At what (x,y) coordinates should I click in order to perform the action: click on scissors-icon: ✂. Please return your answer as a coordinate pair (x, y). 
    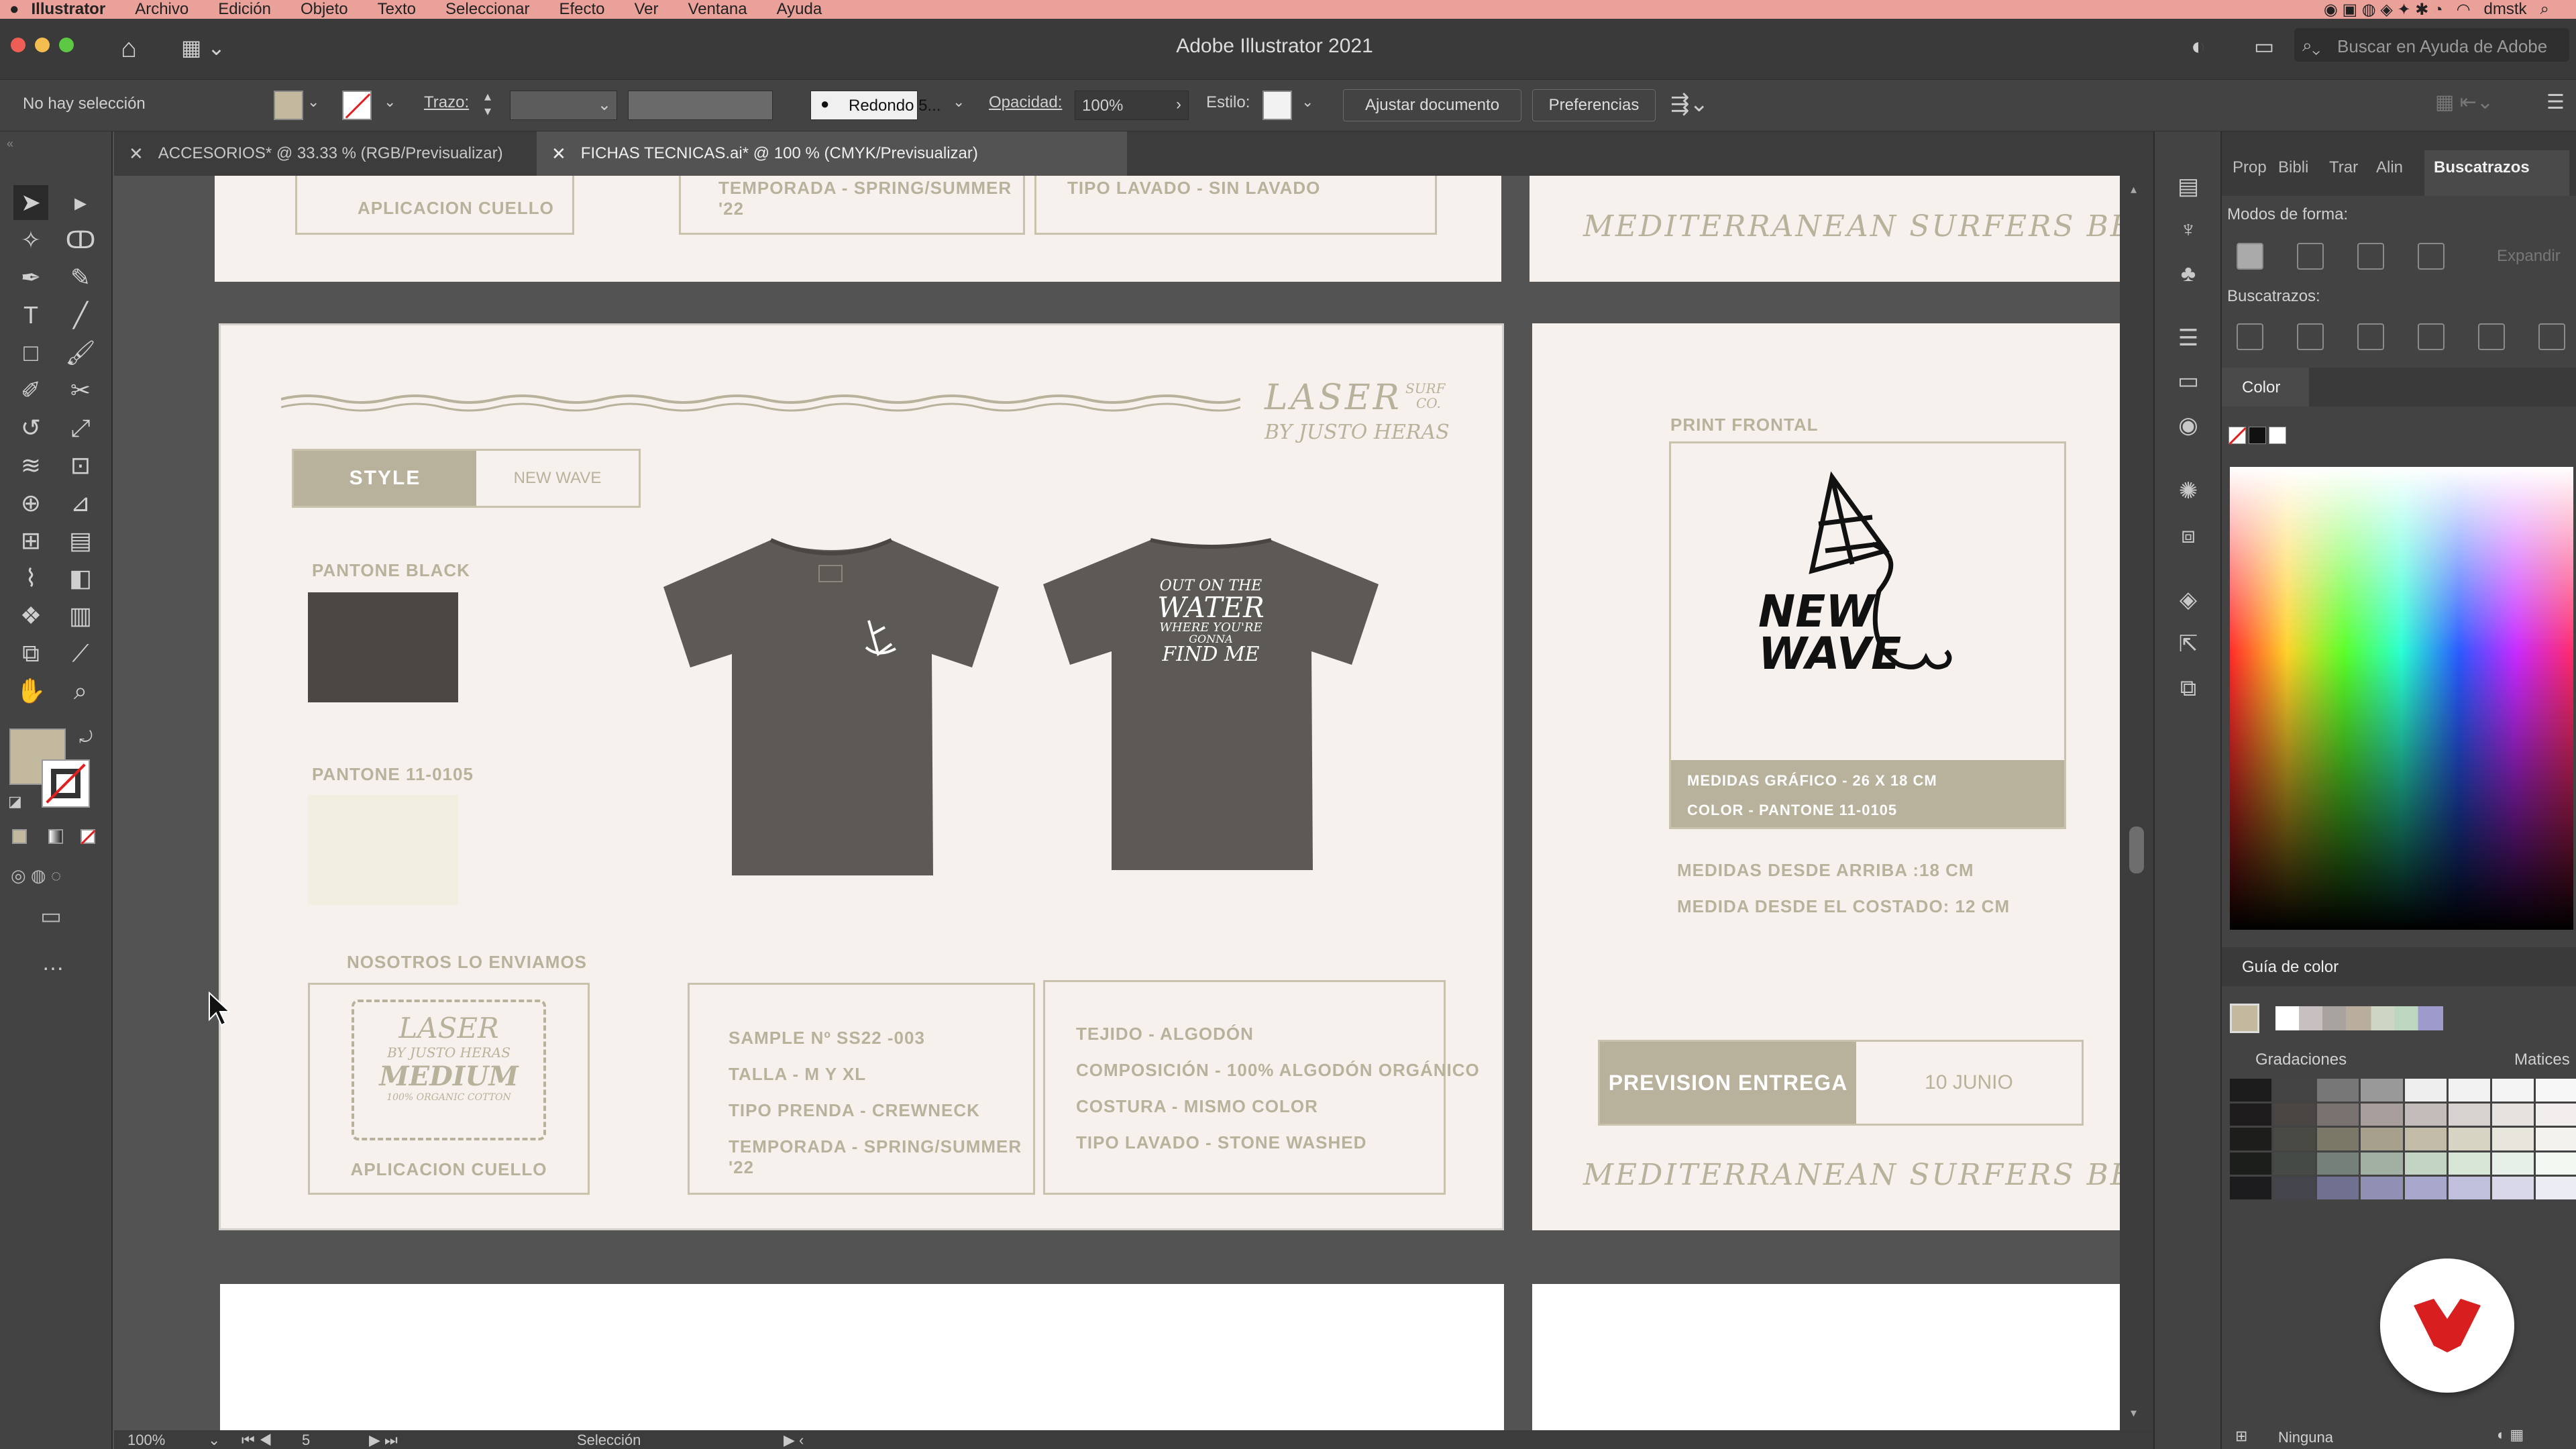
    Looking at the image, I should click on (80, 390).